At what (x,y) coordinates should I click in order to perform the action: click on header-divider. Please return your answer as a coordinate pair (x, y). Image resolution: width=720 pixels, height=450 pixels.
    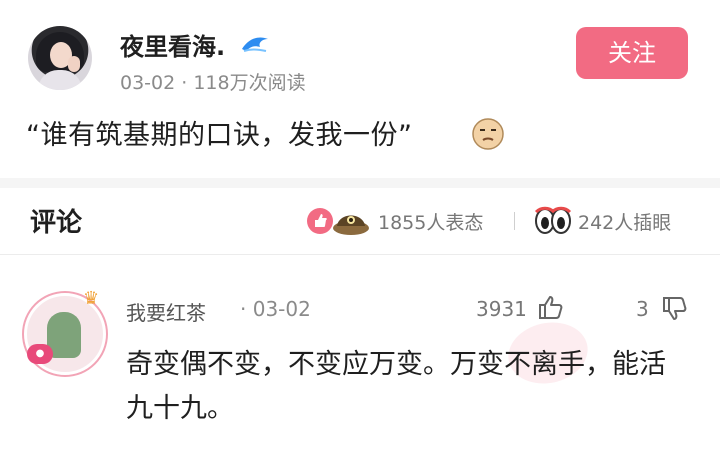
    Looking at the image, I should click on (514, 221).